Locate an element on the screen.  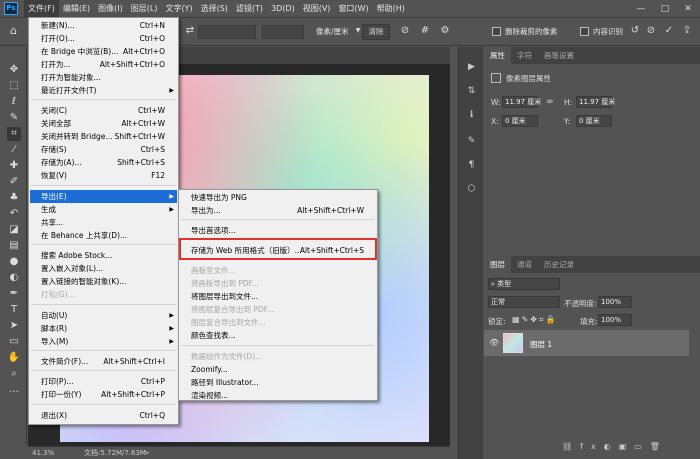
file-menu-item-automate: 自动(U) ▶ is located at coordinates (103, 315).